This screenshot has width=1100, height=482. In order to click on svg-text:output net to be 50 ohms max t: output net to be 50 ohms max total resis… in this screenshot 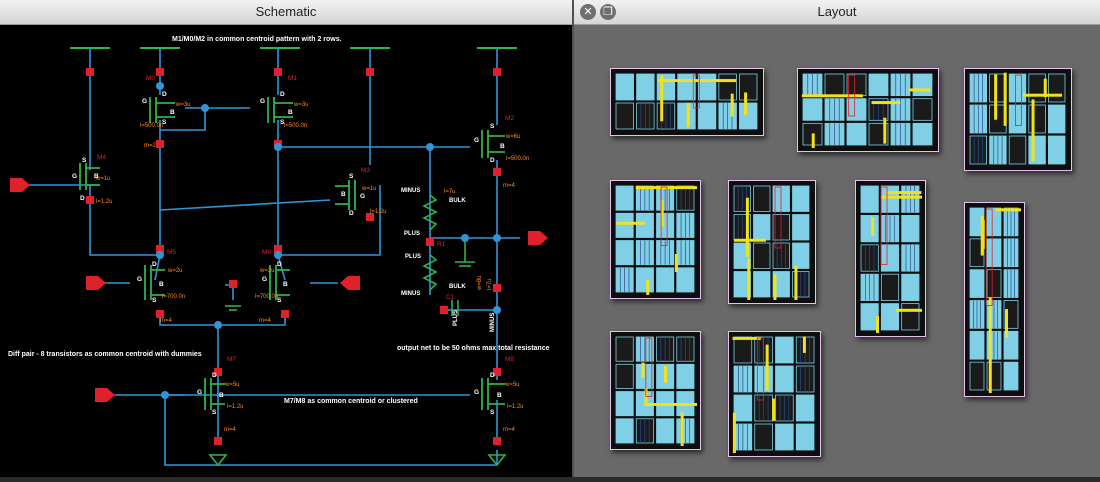, I will do `click(473, 348)`.